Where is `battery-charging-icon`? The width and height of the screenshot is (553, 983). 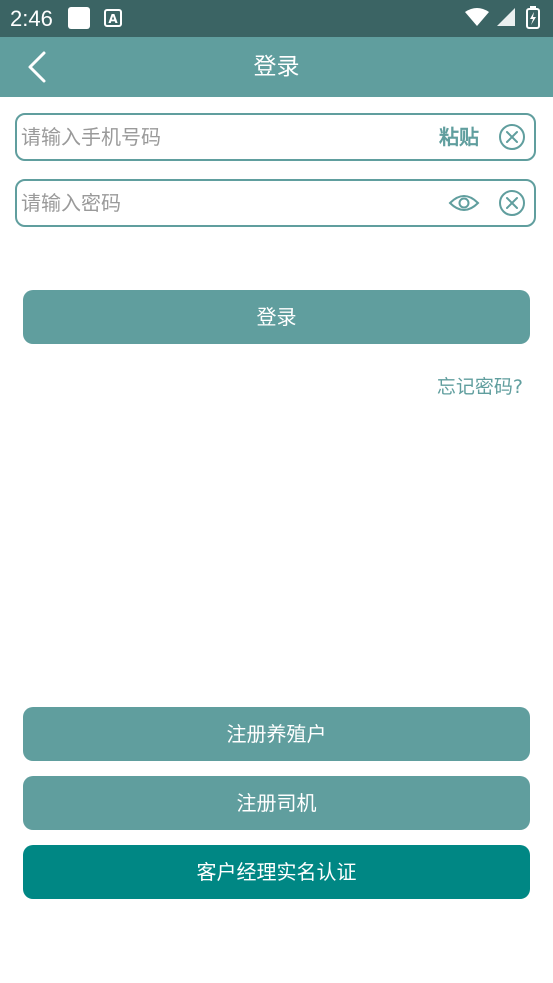 battery-charging-icon is located at coordinates (533, 17).